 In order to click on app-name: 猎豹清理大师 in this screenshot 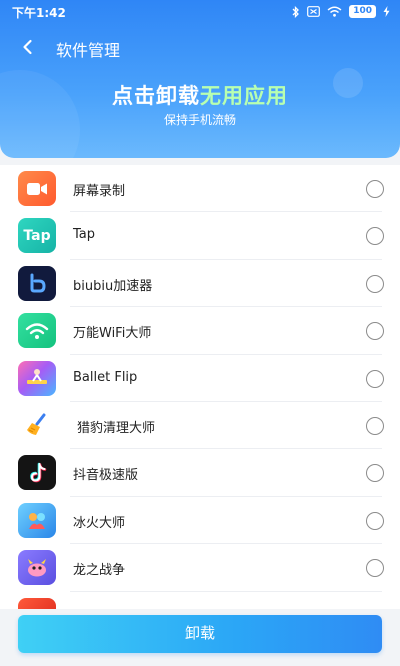, I will do `click(116, 428)`.